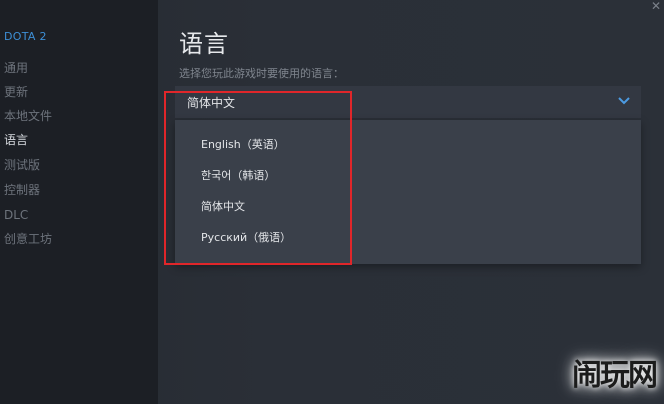  What do you see at coordinates (204, 44) in the screenshot?
I see `page-title: 语言` at bounding box center [204, 44].